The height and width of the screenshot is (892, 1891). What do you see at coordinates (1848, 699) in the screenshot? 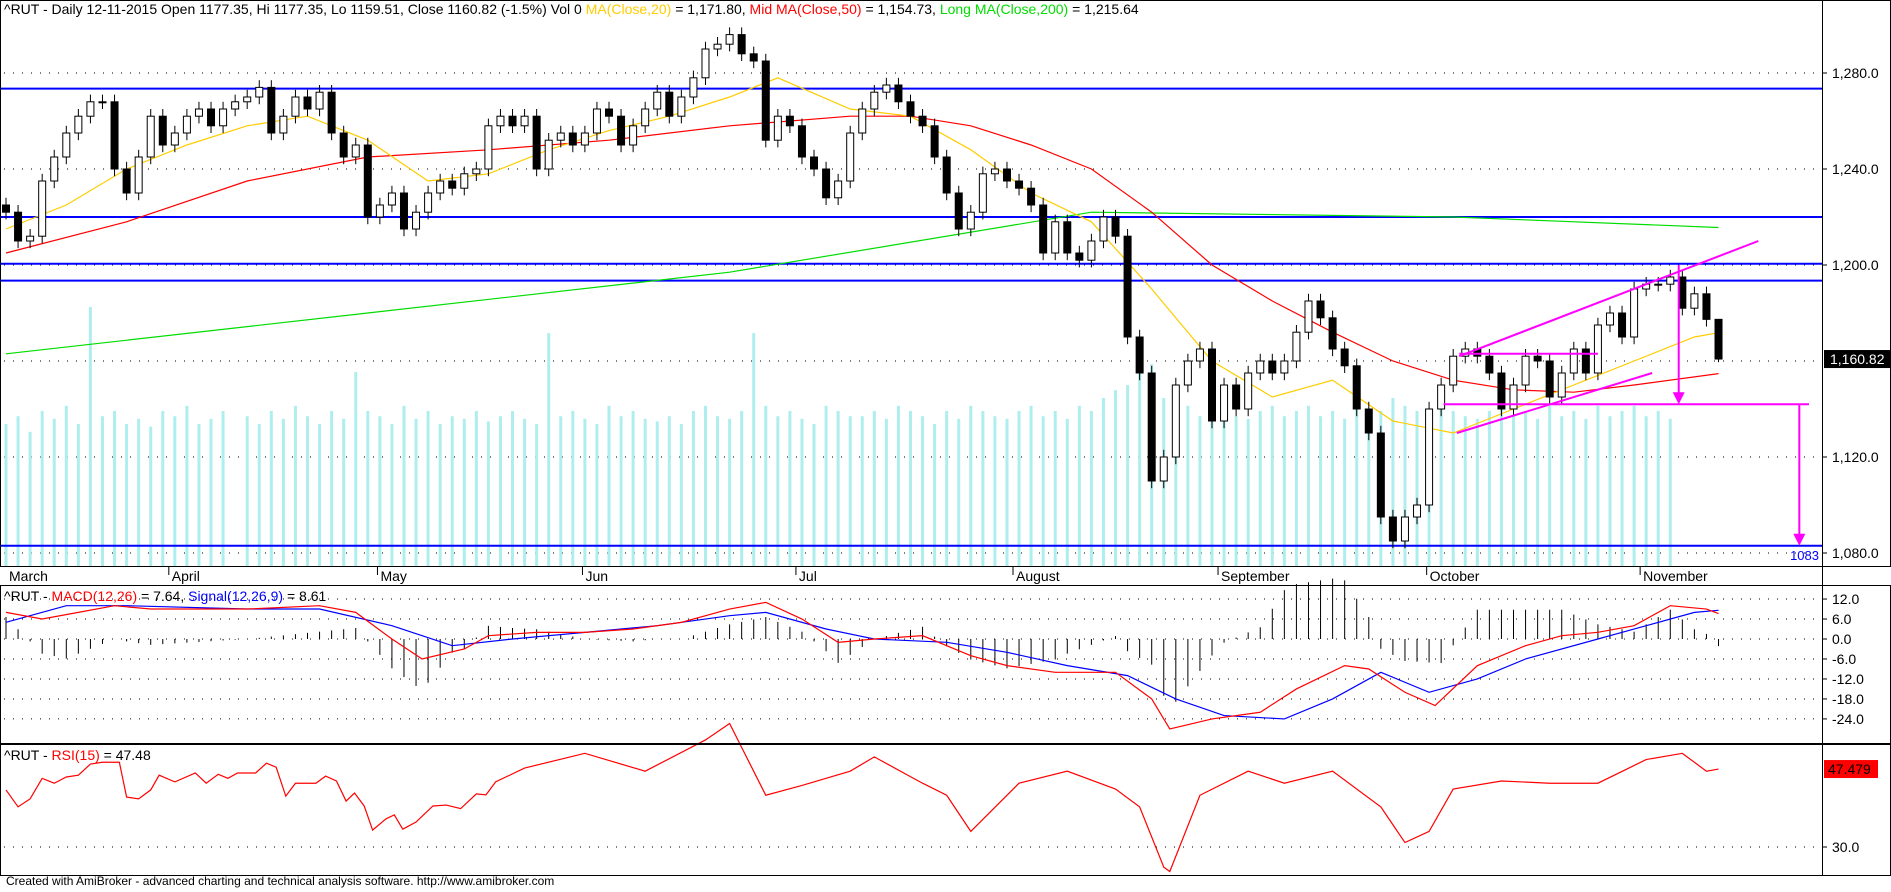
I see `macd-tick-label: -18.0` at bounding box center [1848, 699].